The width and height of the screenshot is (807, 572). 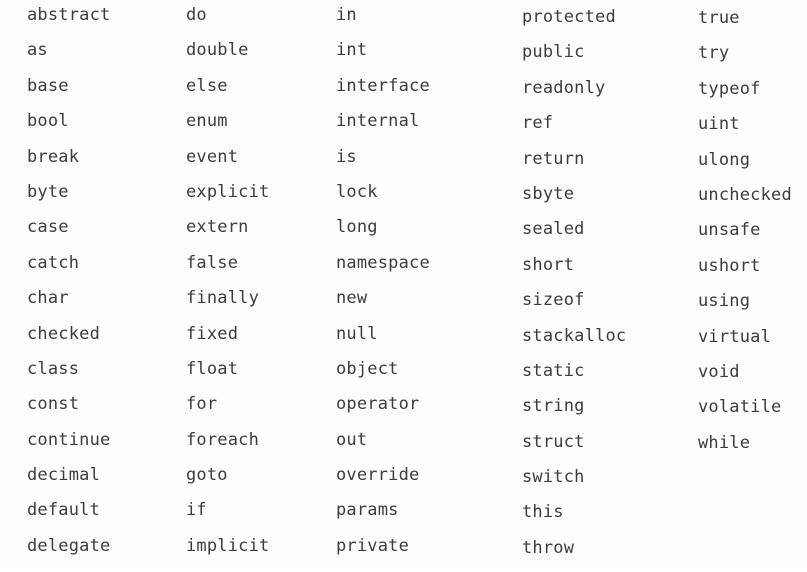 What do you see at coordinates (207, 475) in the screenshot?
I see `keyword-item: goto` at bounding box center [207, 475].